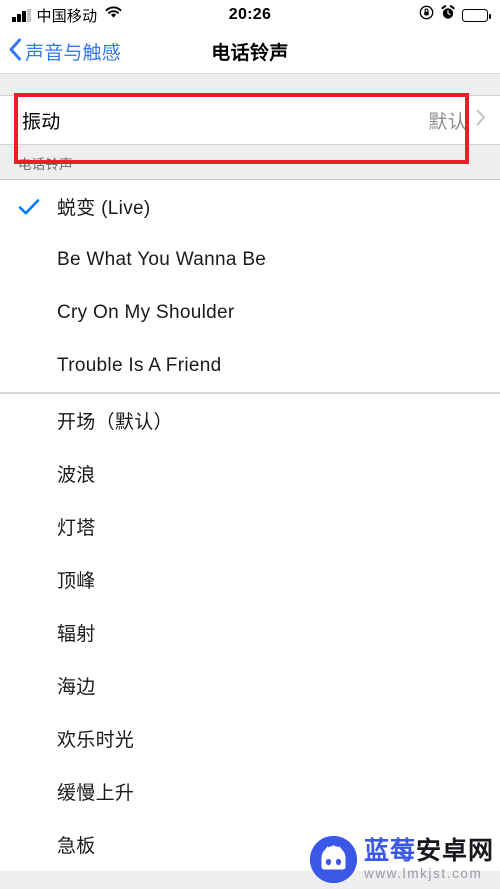 The image size is (500, 889). What do you see at coordinates (41, 122) in the screenshot?
I see `vibration-label: 振动` at bounding box center [41, 122].